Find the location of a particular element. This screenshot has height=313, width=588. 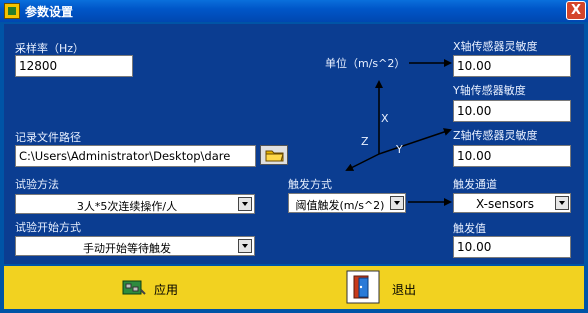

apply-button: 应用 is located at coordinates (162, 288).